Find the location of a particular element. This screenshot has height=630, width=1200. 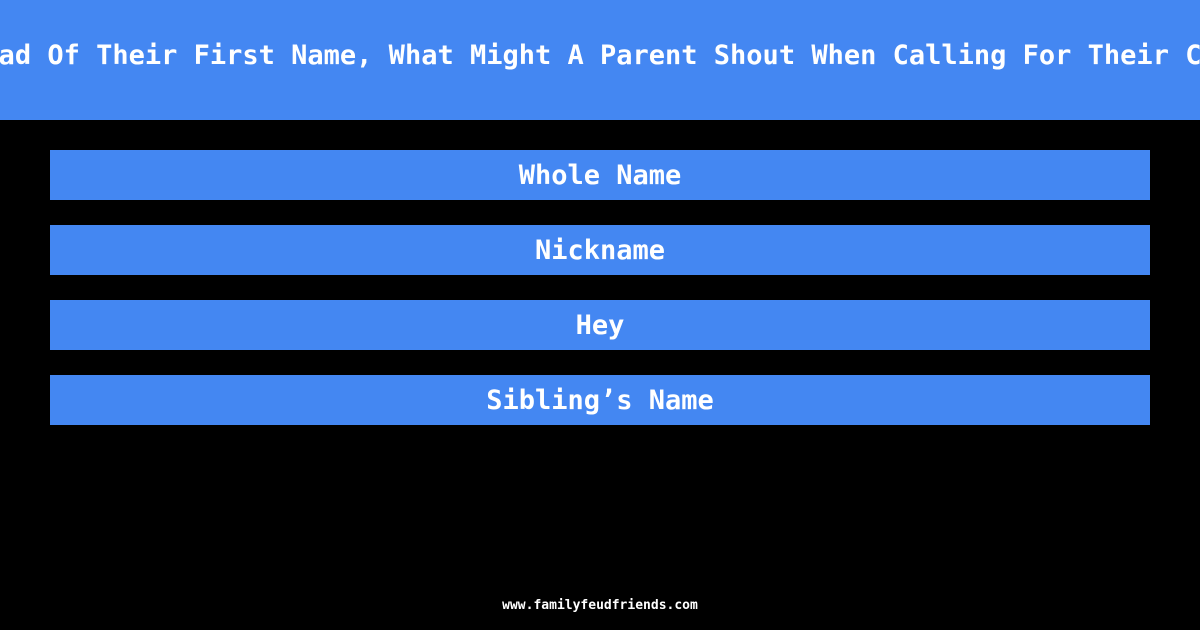

site-url: www.familyfeudfriends.com is located at coordinates (600, 605).